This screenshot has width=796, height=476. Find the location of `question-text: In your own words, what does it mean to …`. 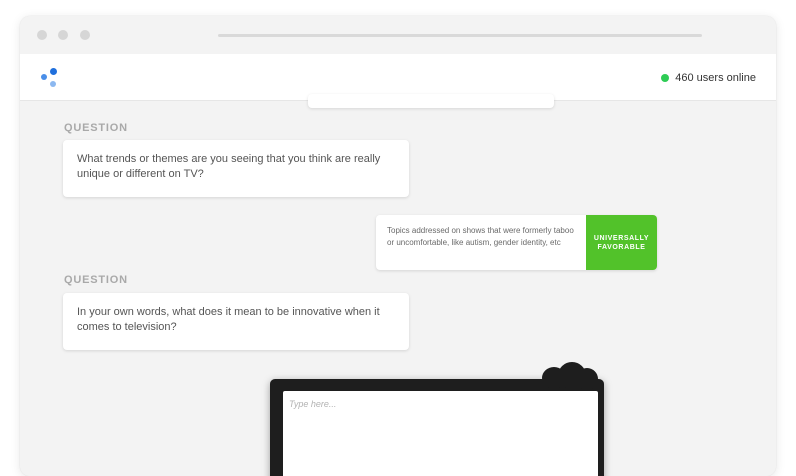

question-text: In your own words, what does it mean to … is located at coordinates (228, 319).